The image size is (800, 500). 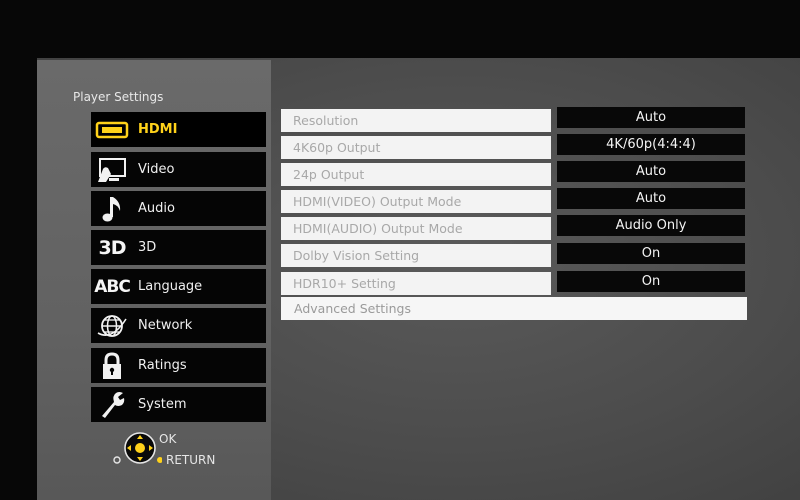 I want to click on 3d-icon: 3D, so click(x=112, y=247).